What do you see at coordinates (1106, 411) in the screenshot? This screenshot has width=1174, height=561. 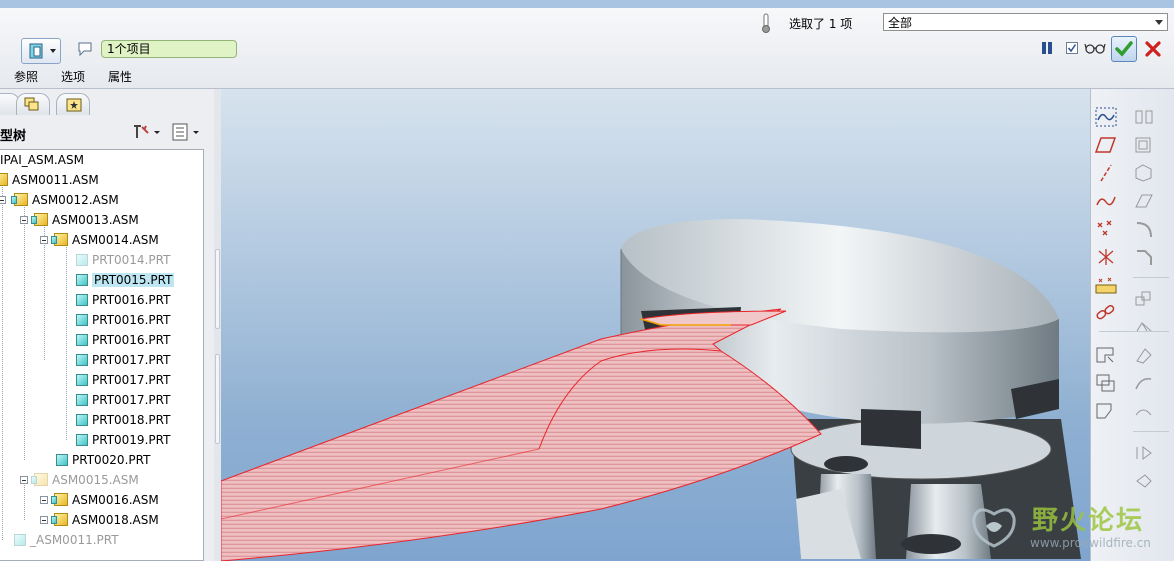 I see `insert-shape-icon` at bounding box center [1106, 411].